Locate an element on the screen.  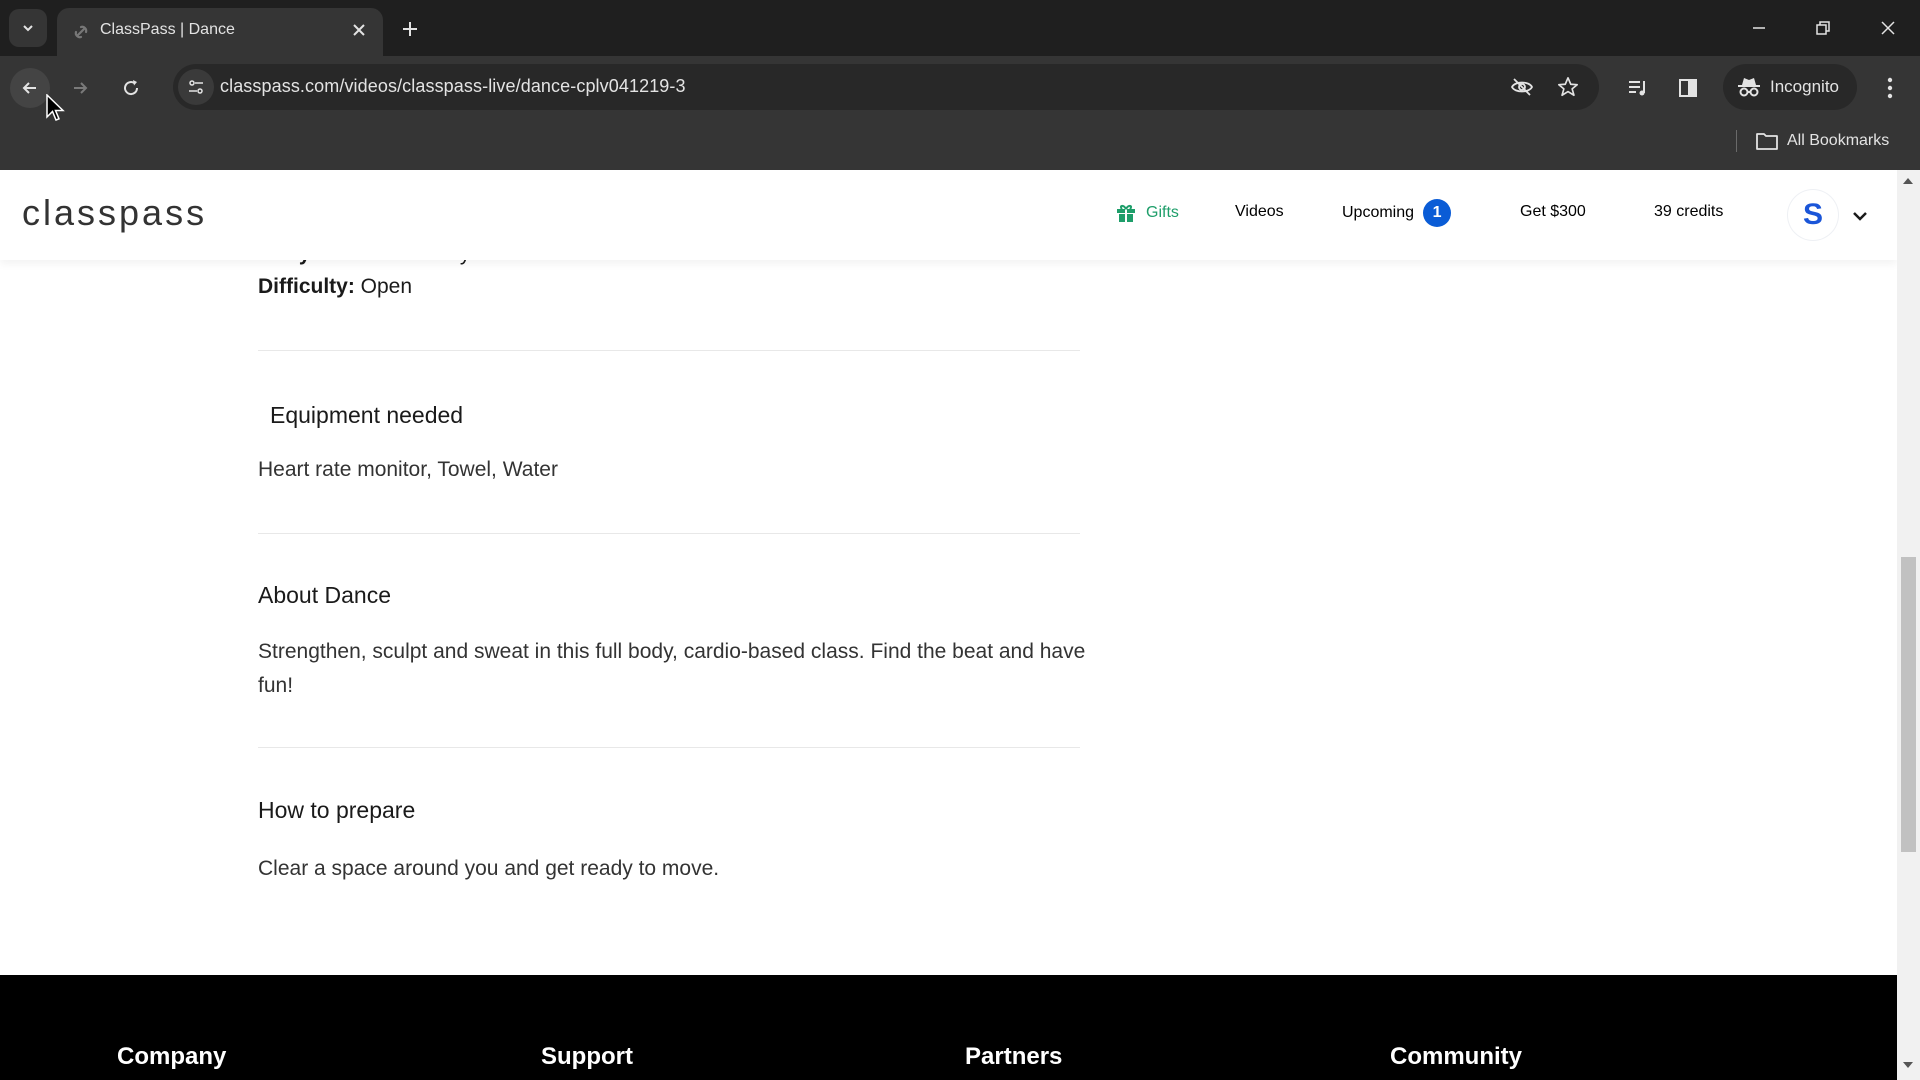
nav-upcoming: Upcoming 1 is located at coordinates (1397, 213).